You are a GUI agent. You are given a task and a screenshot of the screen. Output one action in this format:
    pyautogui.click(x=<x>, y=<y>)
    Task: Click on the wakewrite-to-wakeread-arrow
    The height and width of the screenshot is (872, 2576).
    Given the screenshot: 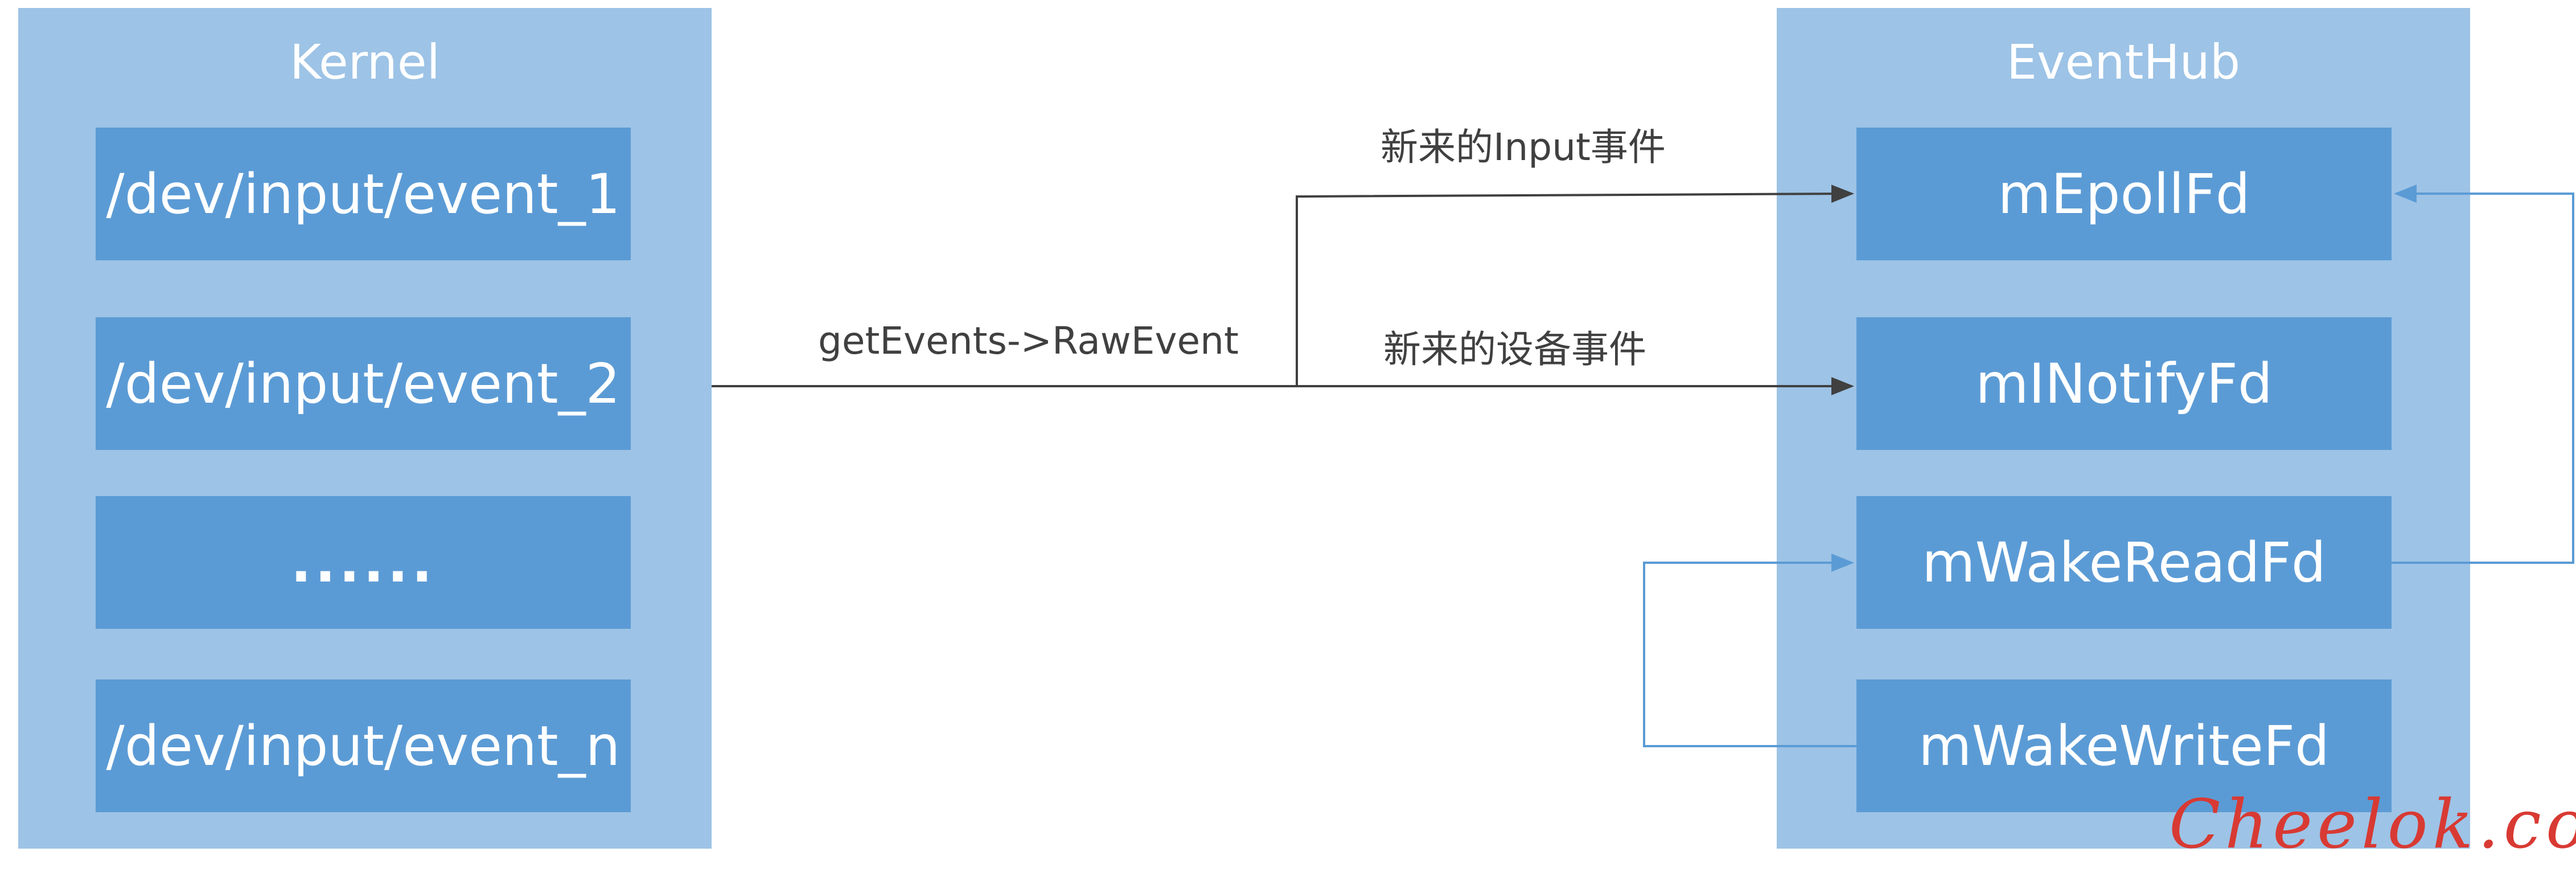 What is the action you would take?
    pyautogui.click(x=1749, y=650)
    